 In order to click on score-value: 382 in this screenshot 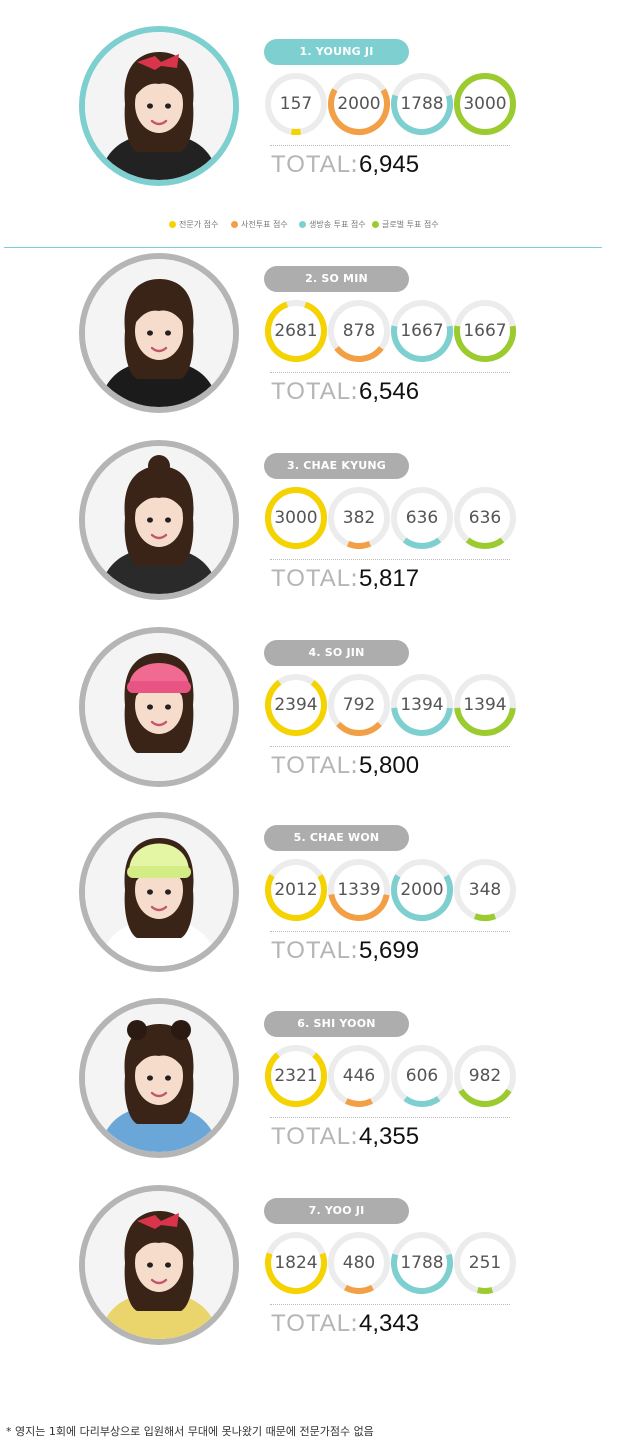, I will do `click(359, 518)`.